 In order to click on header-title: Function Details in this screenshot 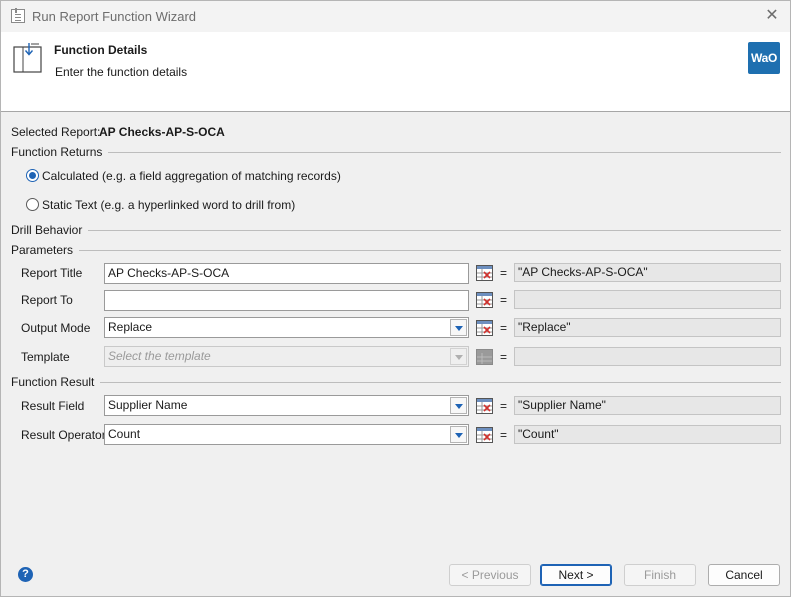, I will do `click(101, 50)`.